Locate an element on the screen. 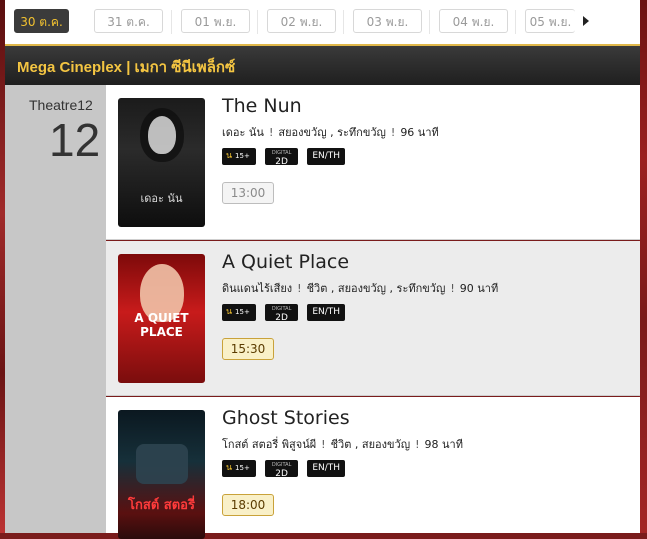 Image resolution: width=647 pixels, height=539 pixels. movie-poster: A QUIET PLACE is located at coordinates (161, 318).